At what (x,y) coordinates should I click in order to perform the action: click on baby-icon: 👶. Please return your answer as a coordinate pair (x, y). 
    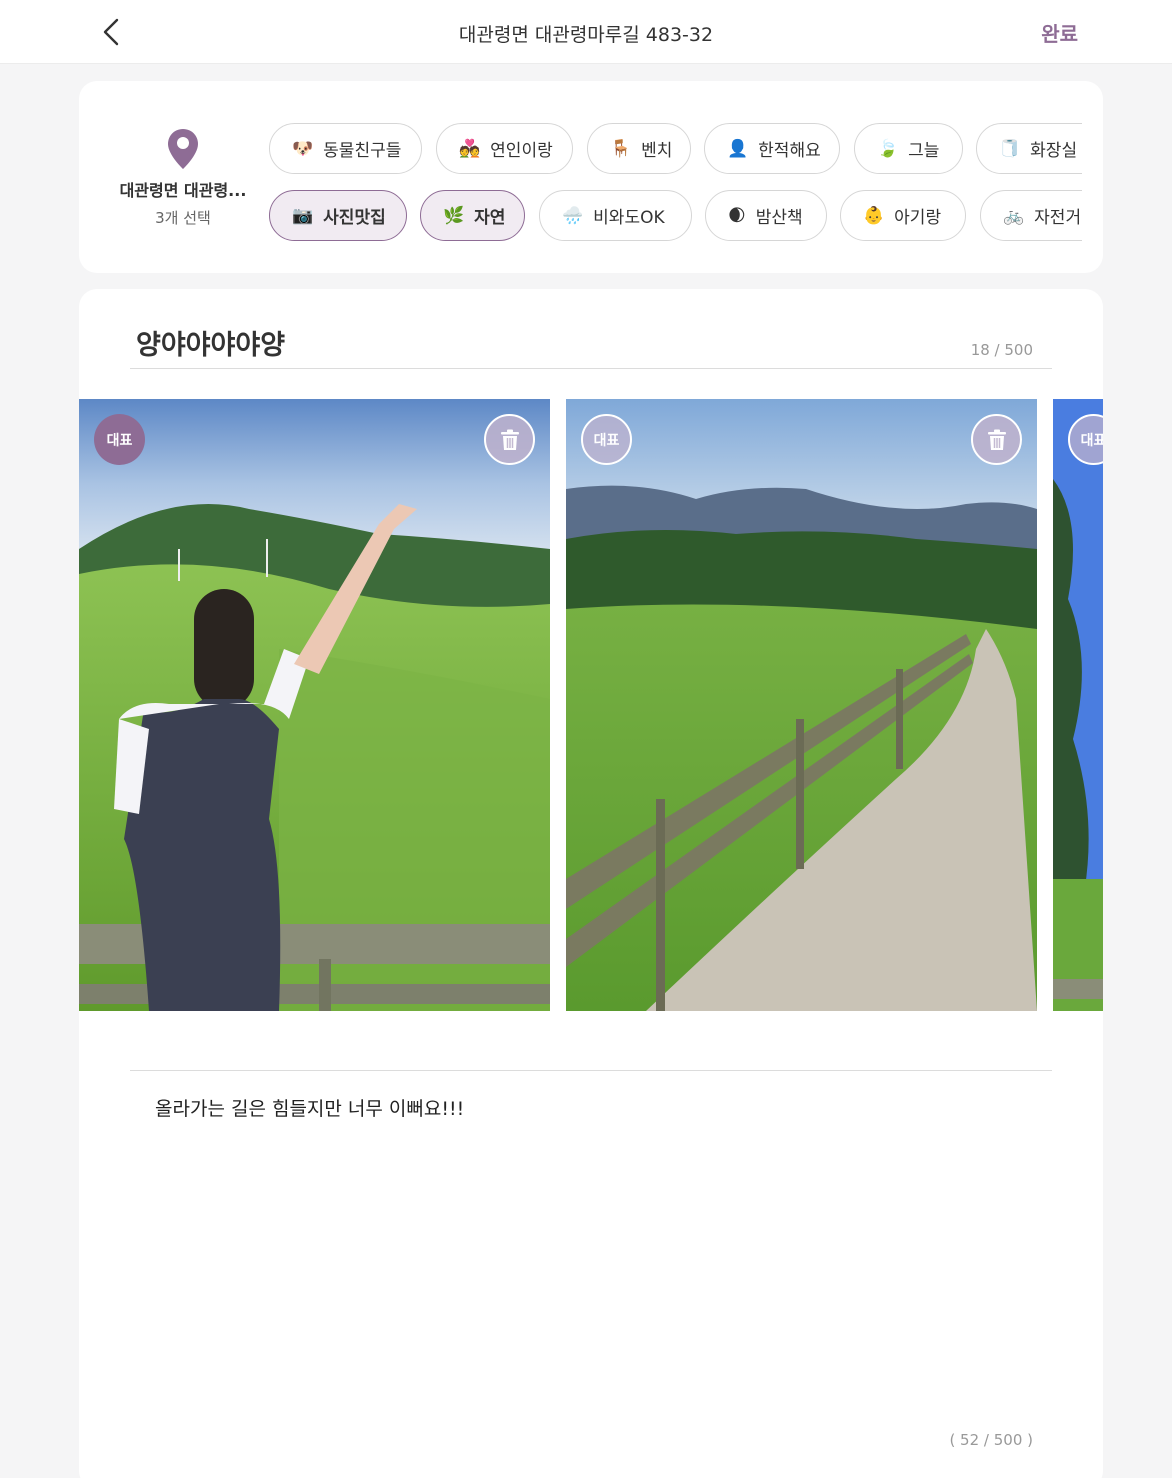
    Looking at the image, I should click on (874, 215).